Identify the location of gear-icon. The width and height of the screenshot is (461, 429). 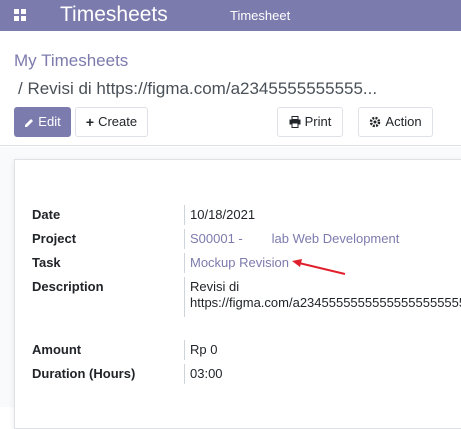
(375, 123).